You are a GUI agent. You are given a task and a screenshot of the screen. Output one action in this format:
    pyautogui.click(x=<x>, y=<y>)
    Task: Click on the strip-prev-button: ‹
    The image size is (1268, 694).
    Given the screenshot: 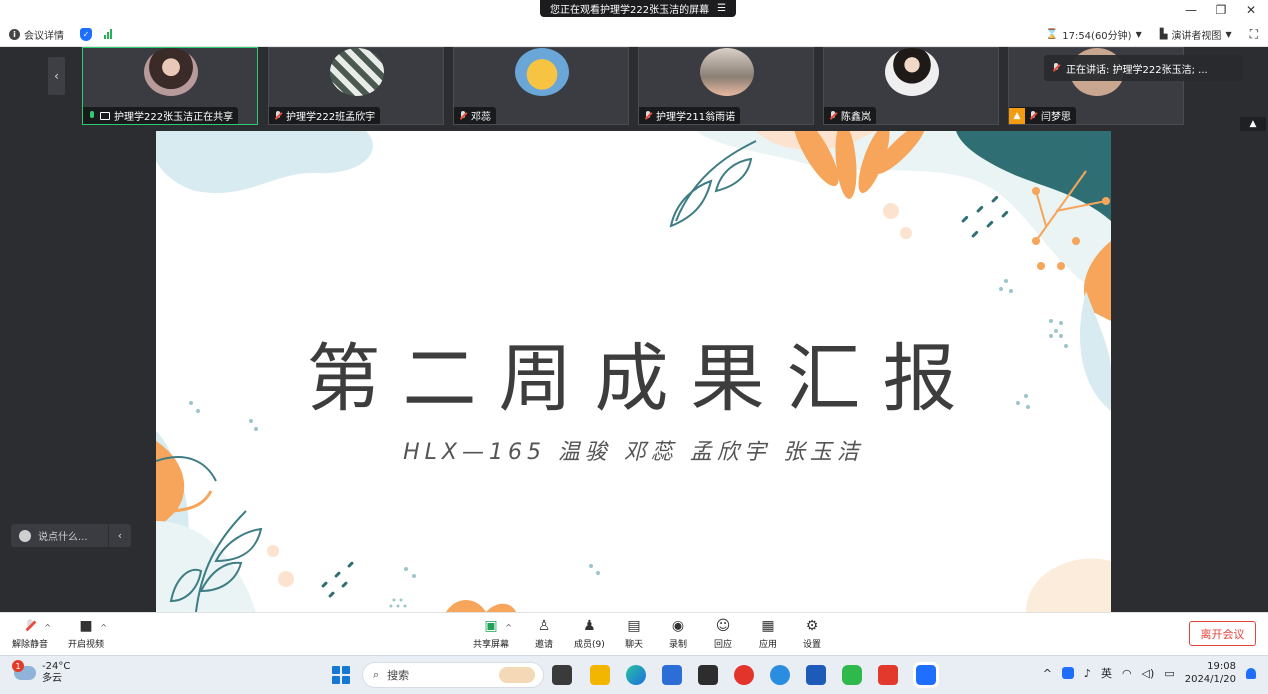 What is the action you would take?
    pyautogui.click(x=56, y=76)
    